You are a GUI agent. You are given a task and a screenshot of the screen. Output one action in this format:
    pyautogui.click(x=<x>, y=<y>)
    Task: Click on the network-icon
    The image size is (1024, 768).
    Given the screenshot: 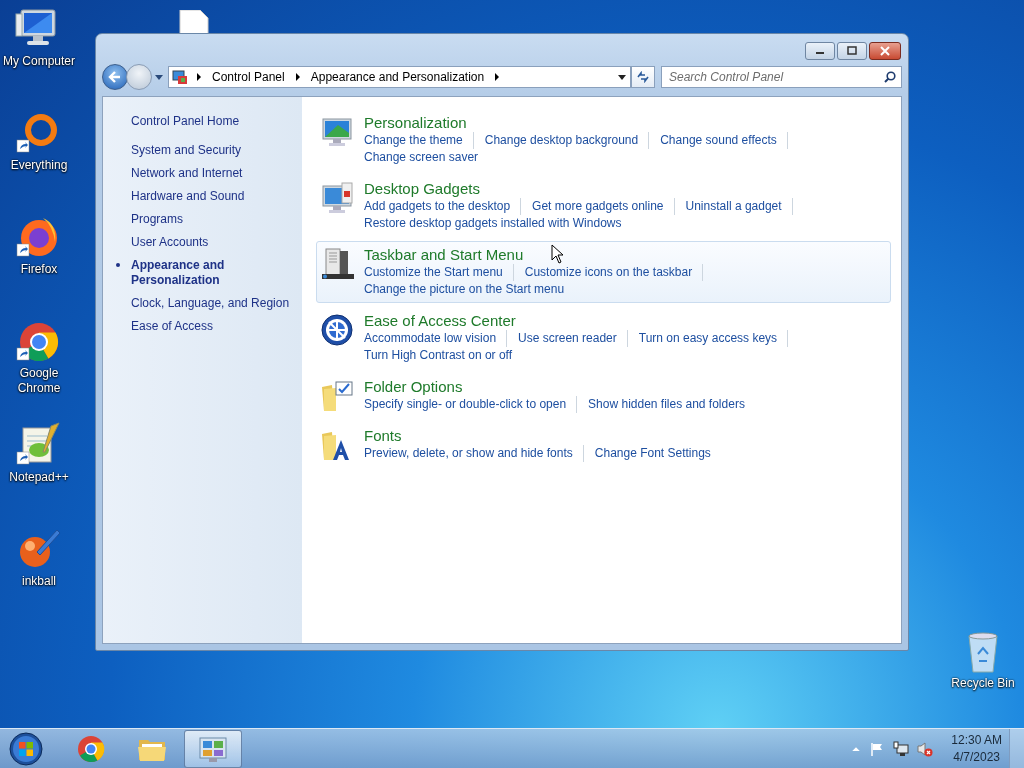 What is the action you would take?
    pyautogui.click(x=901, y=748)
    